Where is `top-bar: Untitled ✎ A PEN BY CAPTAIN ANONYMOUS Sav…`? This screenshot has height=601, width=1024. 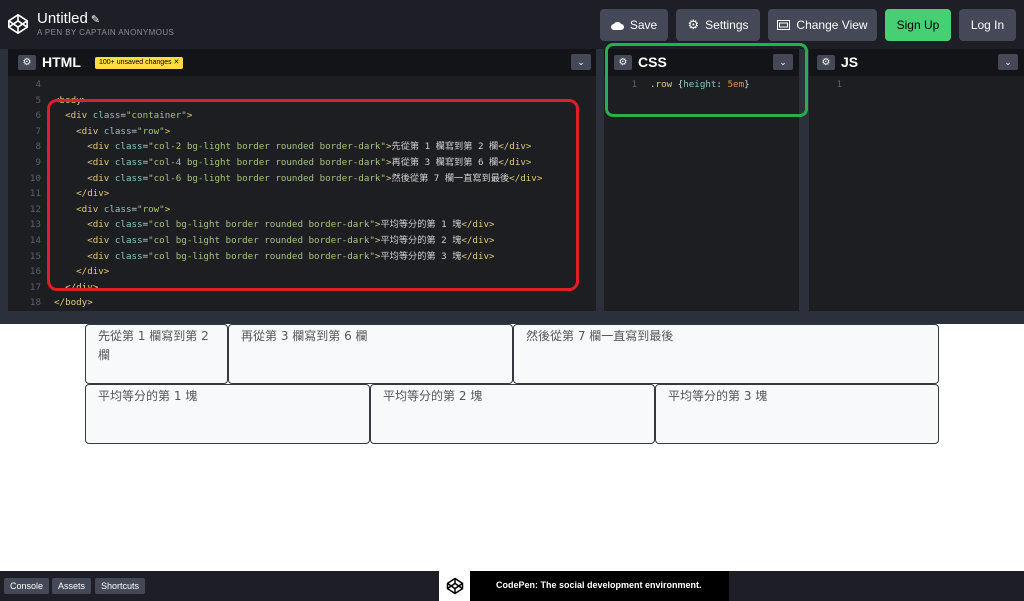
top-bar: Untitled ✎ A PEN BY CAPTAIN ANONYMOUS Sav… is located at coordinates (512, 24).